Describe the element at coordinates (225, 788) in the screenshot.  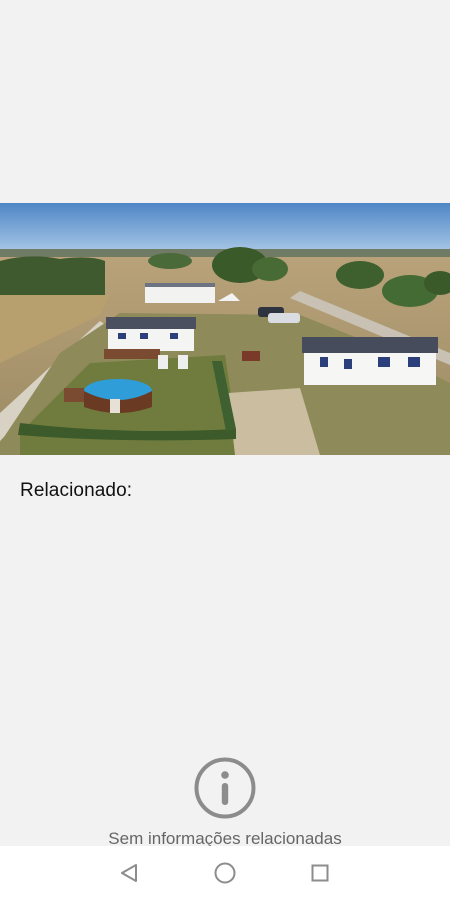
I see `info-circle-icon` at that location.